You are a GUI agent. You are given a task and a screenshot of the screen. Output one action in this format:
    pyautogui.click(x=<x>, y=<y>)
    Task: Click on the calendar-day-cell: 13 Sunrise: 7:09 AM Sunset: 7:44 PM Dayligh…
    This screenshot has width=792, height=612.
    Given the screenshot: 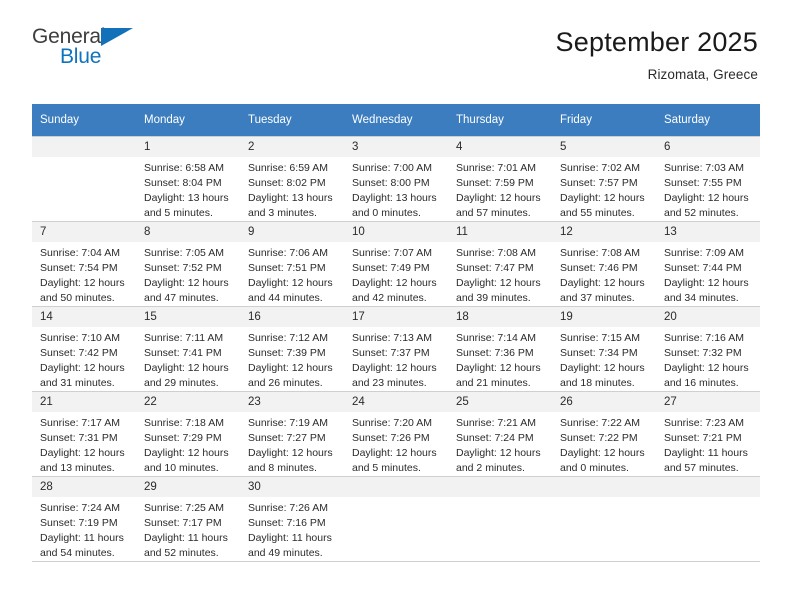 What is the action you would take?
    pyautogui.click(x=708, y=264)
    